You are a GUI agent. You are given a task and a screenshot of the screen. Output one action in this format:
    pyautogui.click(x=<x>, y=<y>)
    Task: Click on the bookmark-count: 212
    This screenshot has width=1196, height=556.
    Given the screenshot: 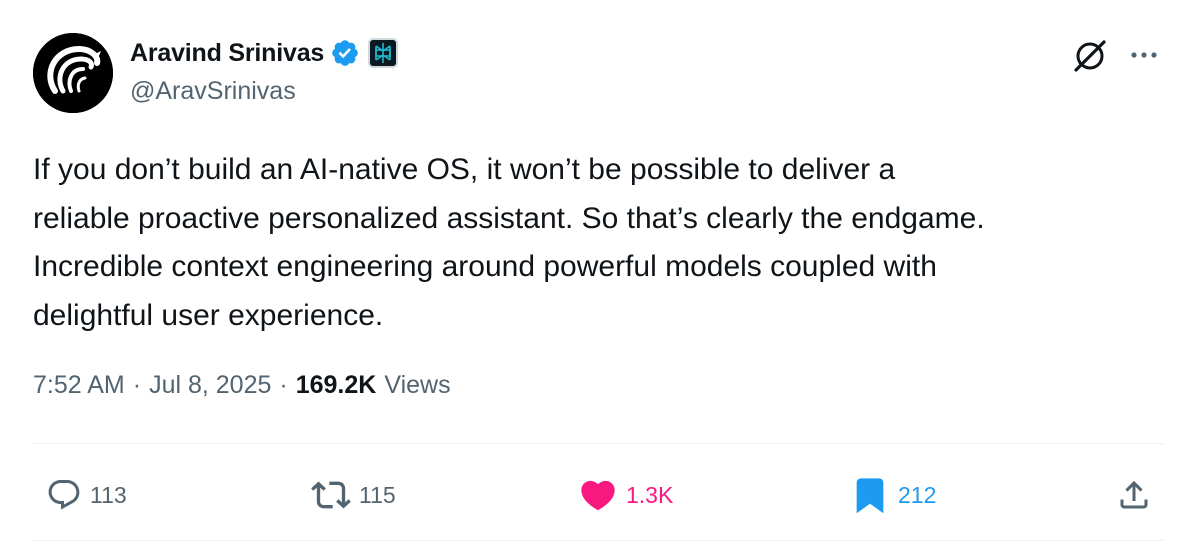 What is the action you would take?
    pyautogui.click(x=917, y=494)
    